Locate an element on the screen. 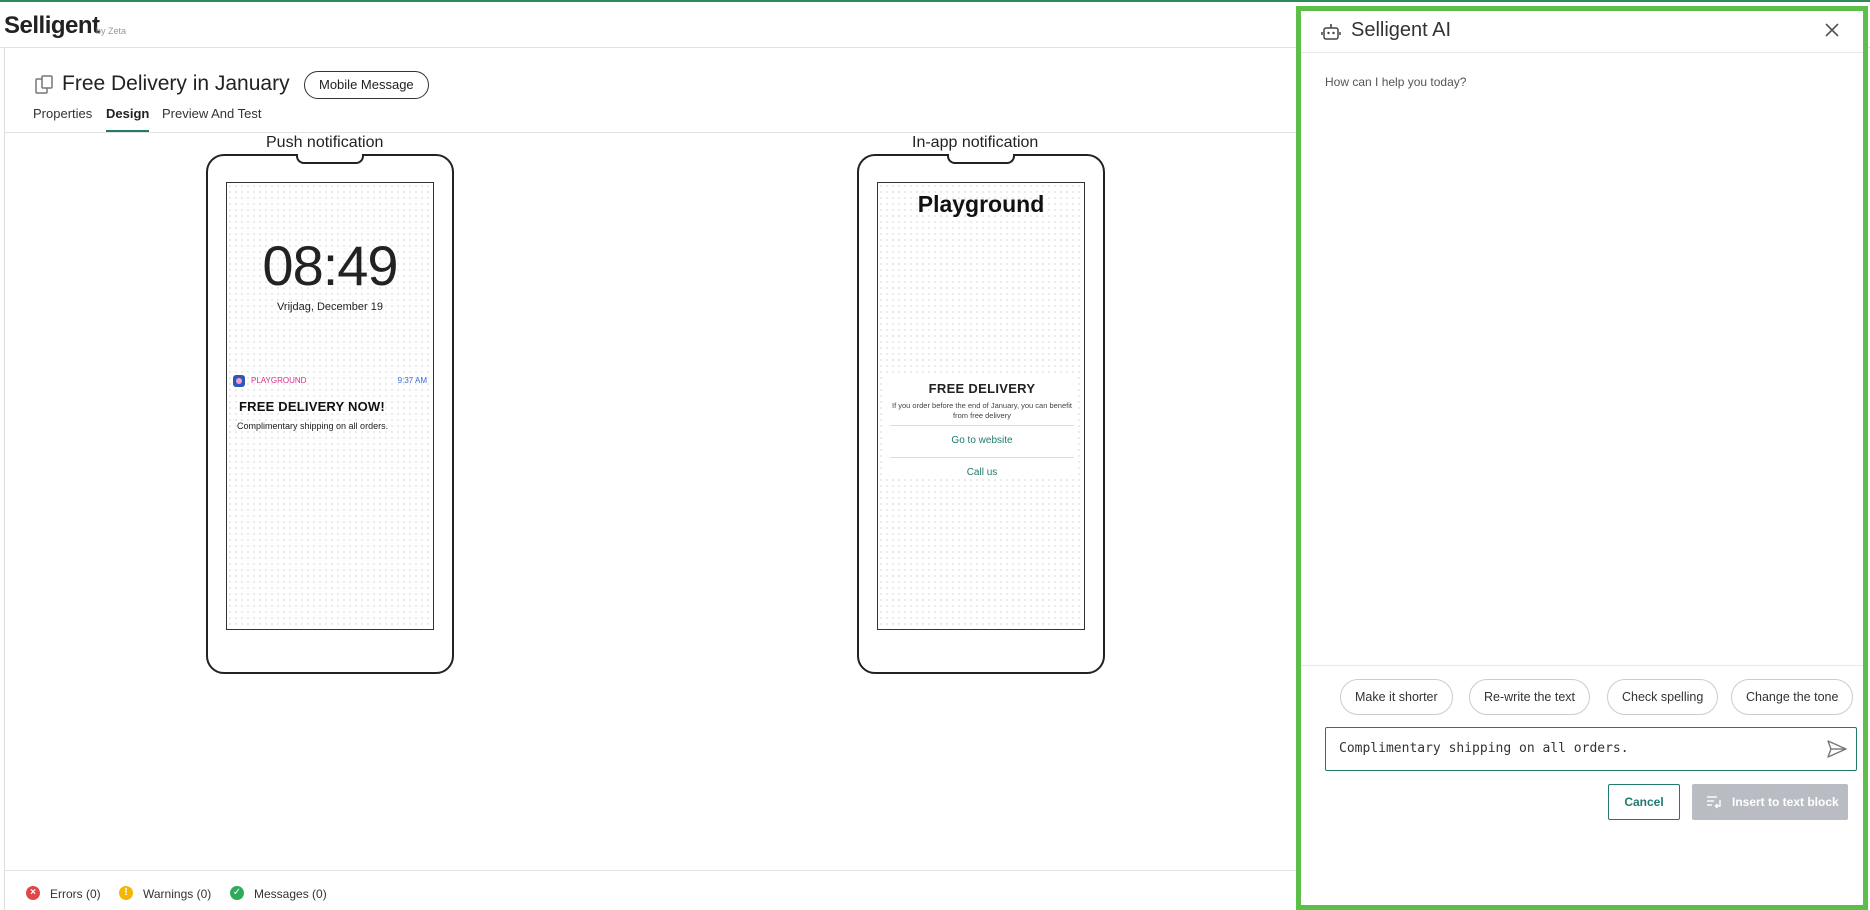 This screenshot has height=910, width=1870. cancel-button: Cancel is located at coordinates (1644, 802).